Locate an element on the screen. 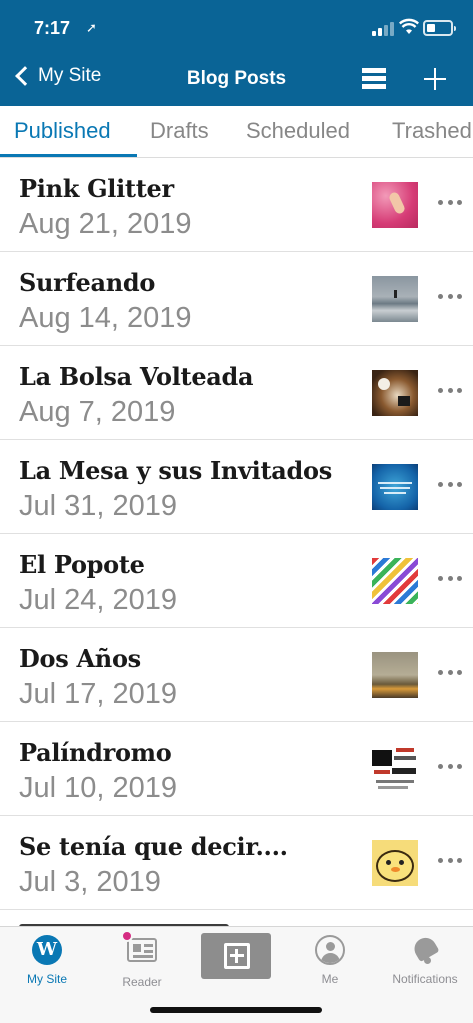 Image resolution: width=473 pixels, height=1023 pixels. post-title: La Mesa y sus Invitados is located at coordinates (175, 470).